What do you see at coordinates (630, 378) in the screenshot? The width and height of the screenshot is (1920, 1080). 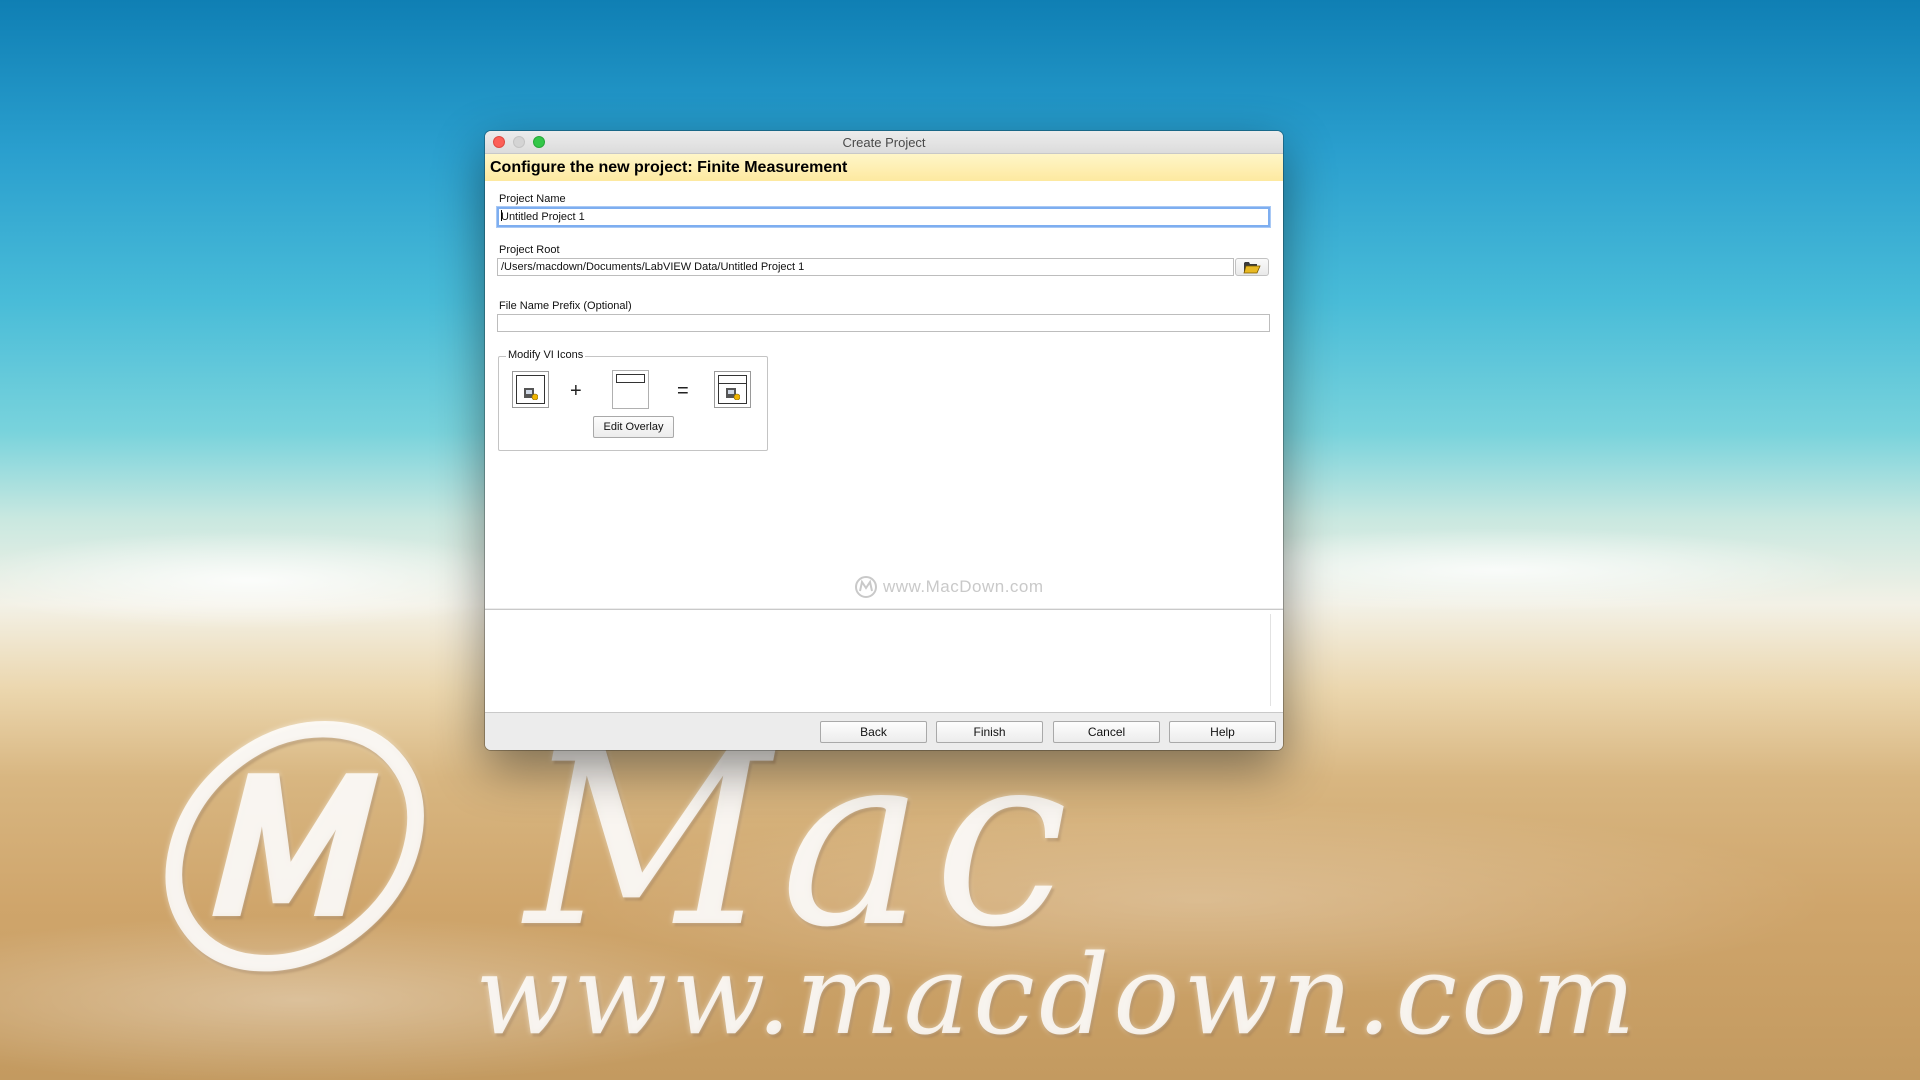 I see `overlay-banner` at bounding box center [630, 378].